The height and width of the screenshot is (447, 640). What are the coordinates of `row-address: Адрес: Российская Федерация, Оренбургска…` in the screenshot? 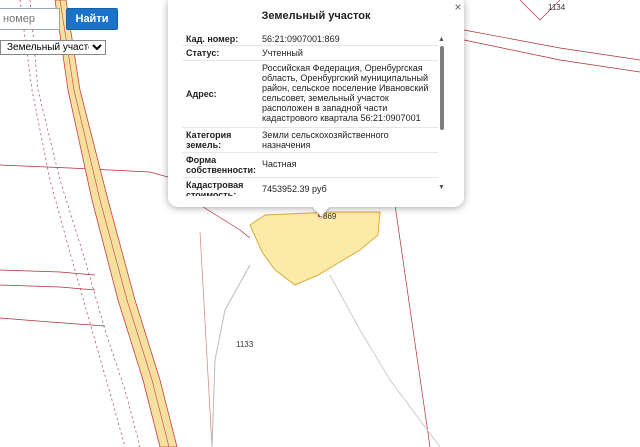 It's located at (310, 94).